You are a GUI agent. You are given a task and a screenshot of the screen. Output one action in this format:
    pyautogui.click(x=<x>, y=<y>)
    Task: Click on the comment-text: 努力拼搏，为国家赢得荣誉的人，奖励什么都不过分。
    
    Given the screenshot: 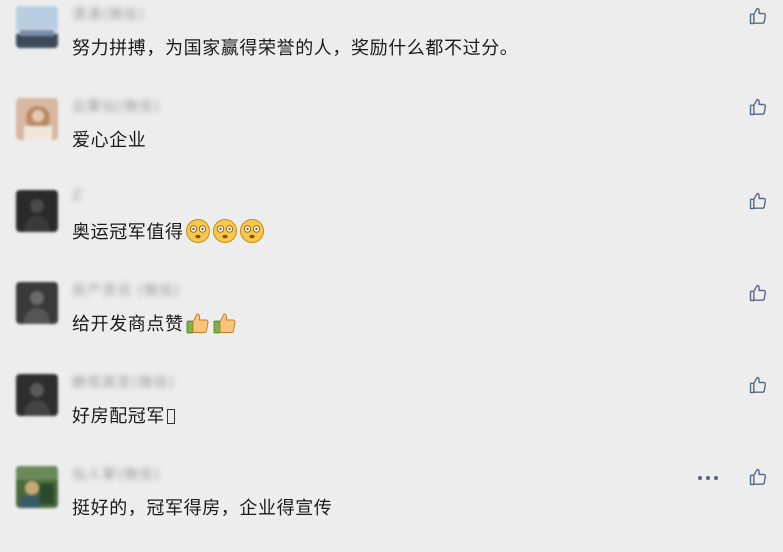 What is the action you would take?
    pyautogui.click(x=295, y=47)
    